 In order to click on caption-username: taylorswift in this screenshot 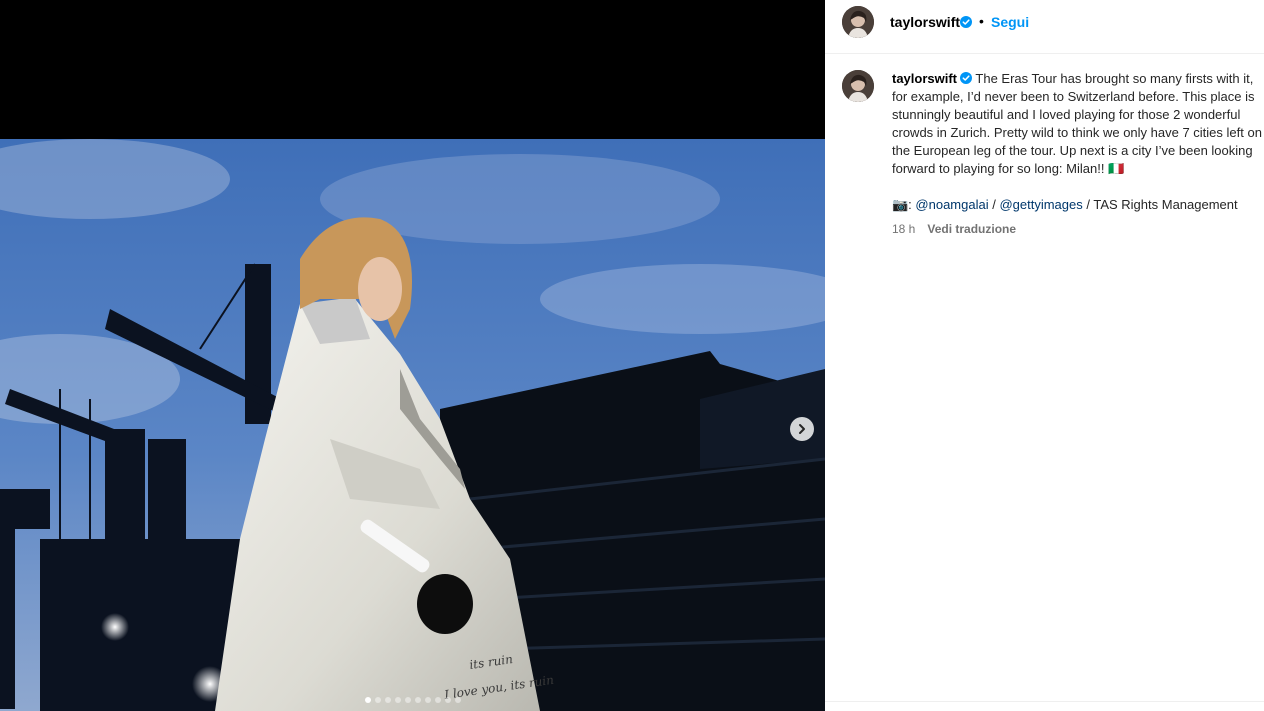, I will do `click(924, 78)`.